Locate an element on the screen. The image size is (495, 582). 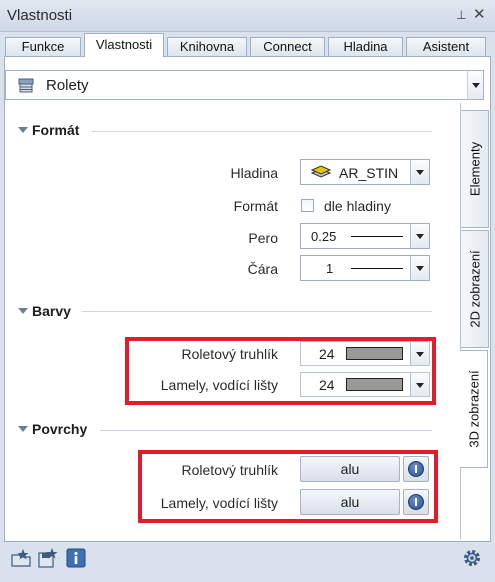
color-row-label: Roletový truhlík is located at coordinates (229, 354).